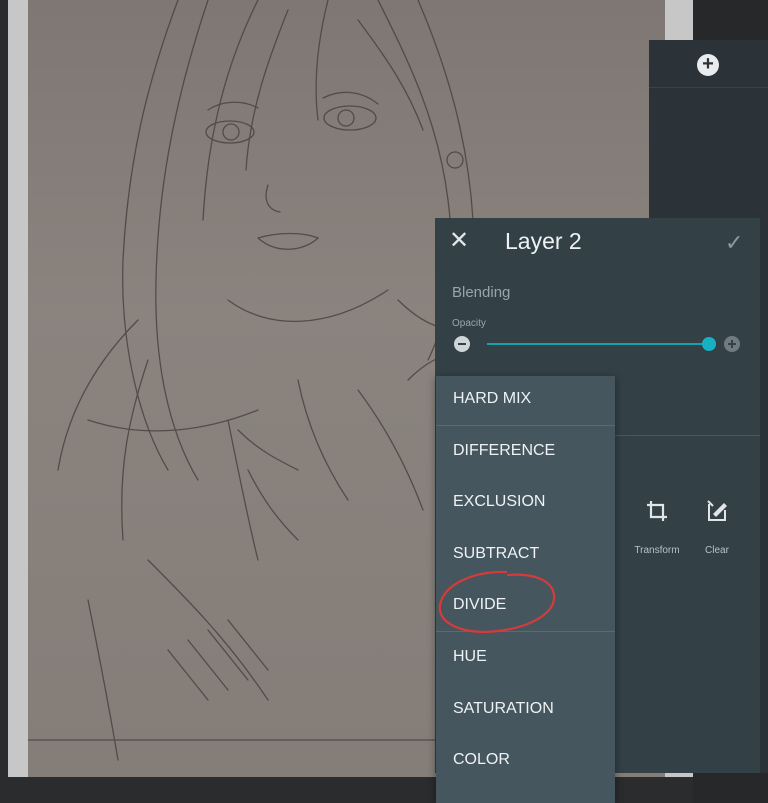  I want to click on blend-mode-color: COLOR, so click(525, 763).